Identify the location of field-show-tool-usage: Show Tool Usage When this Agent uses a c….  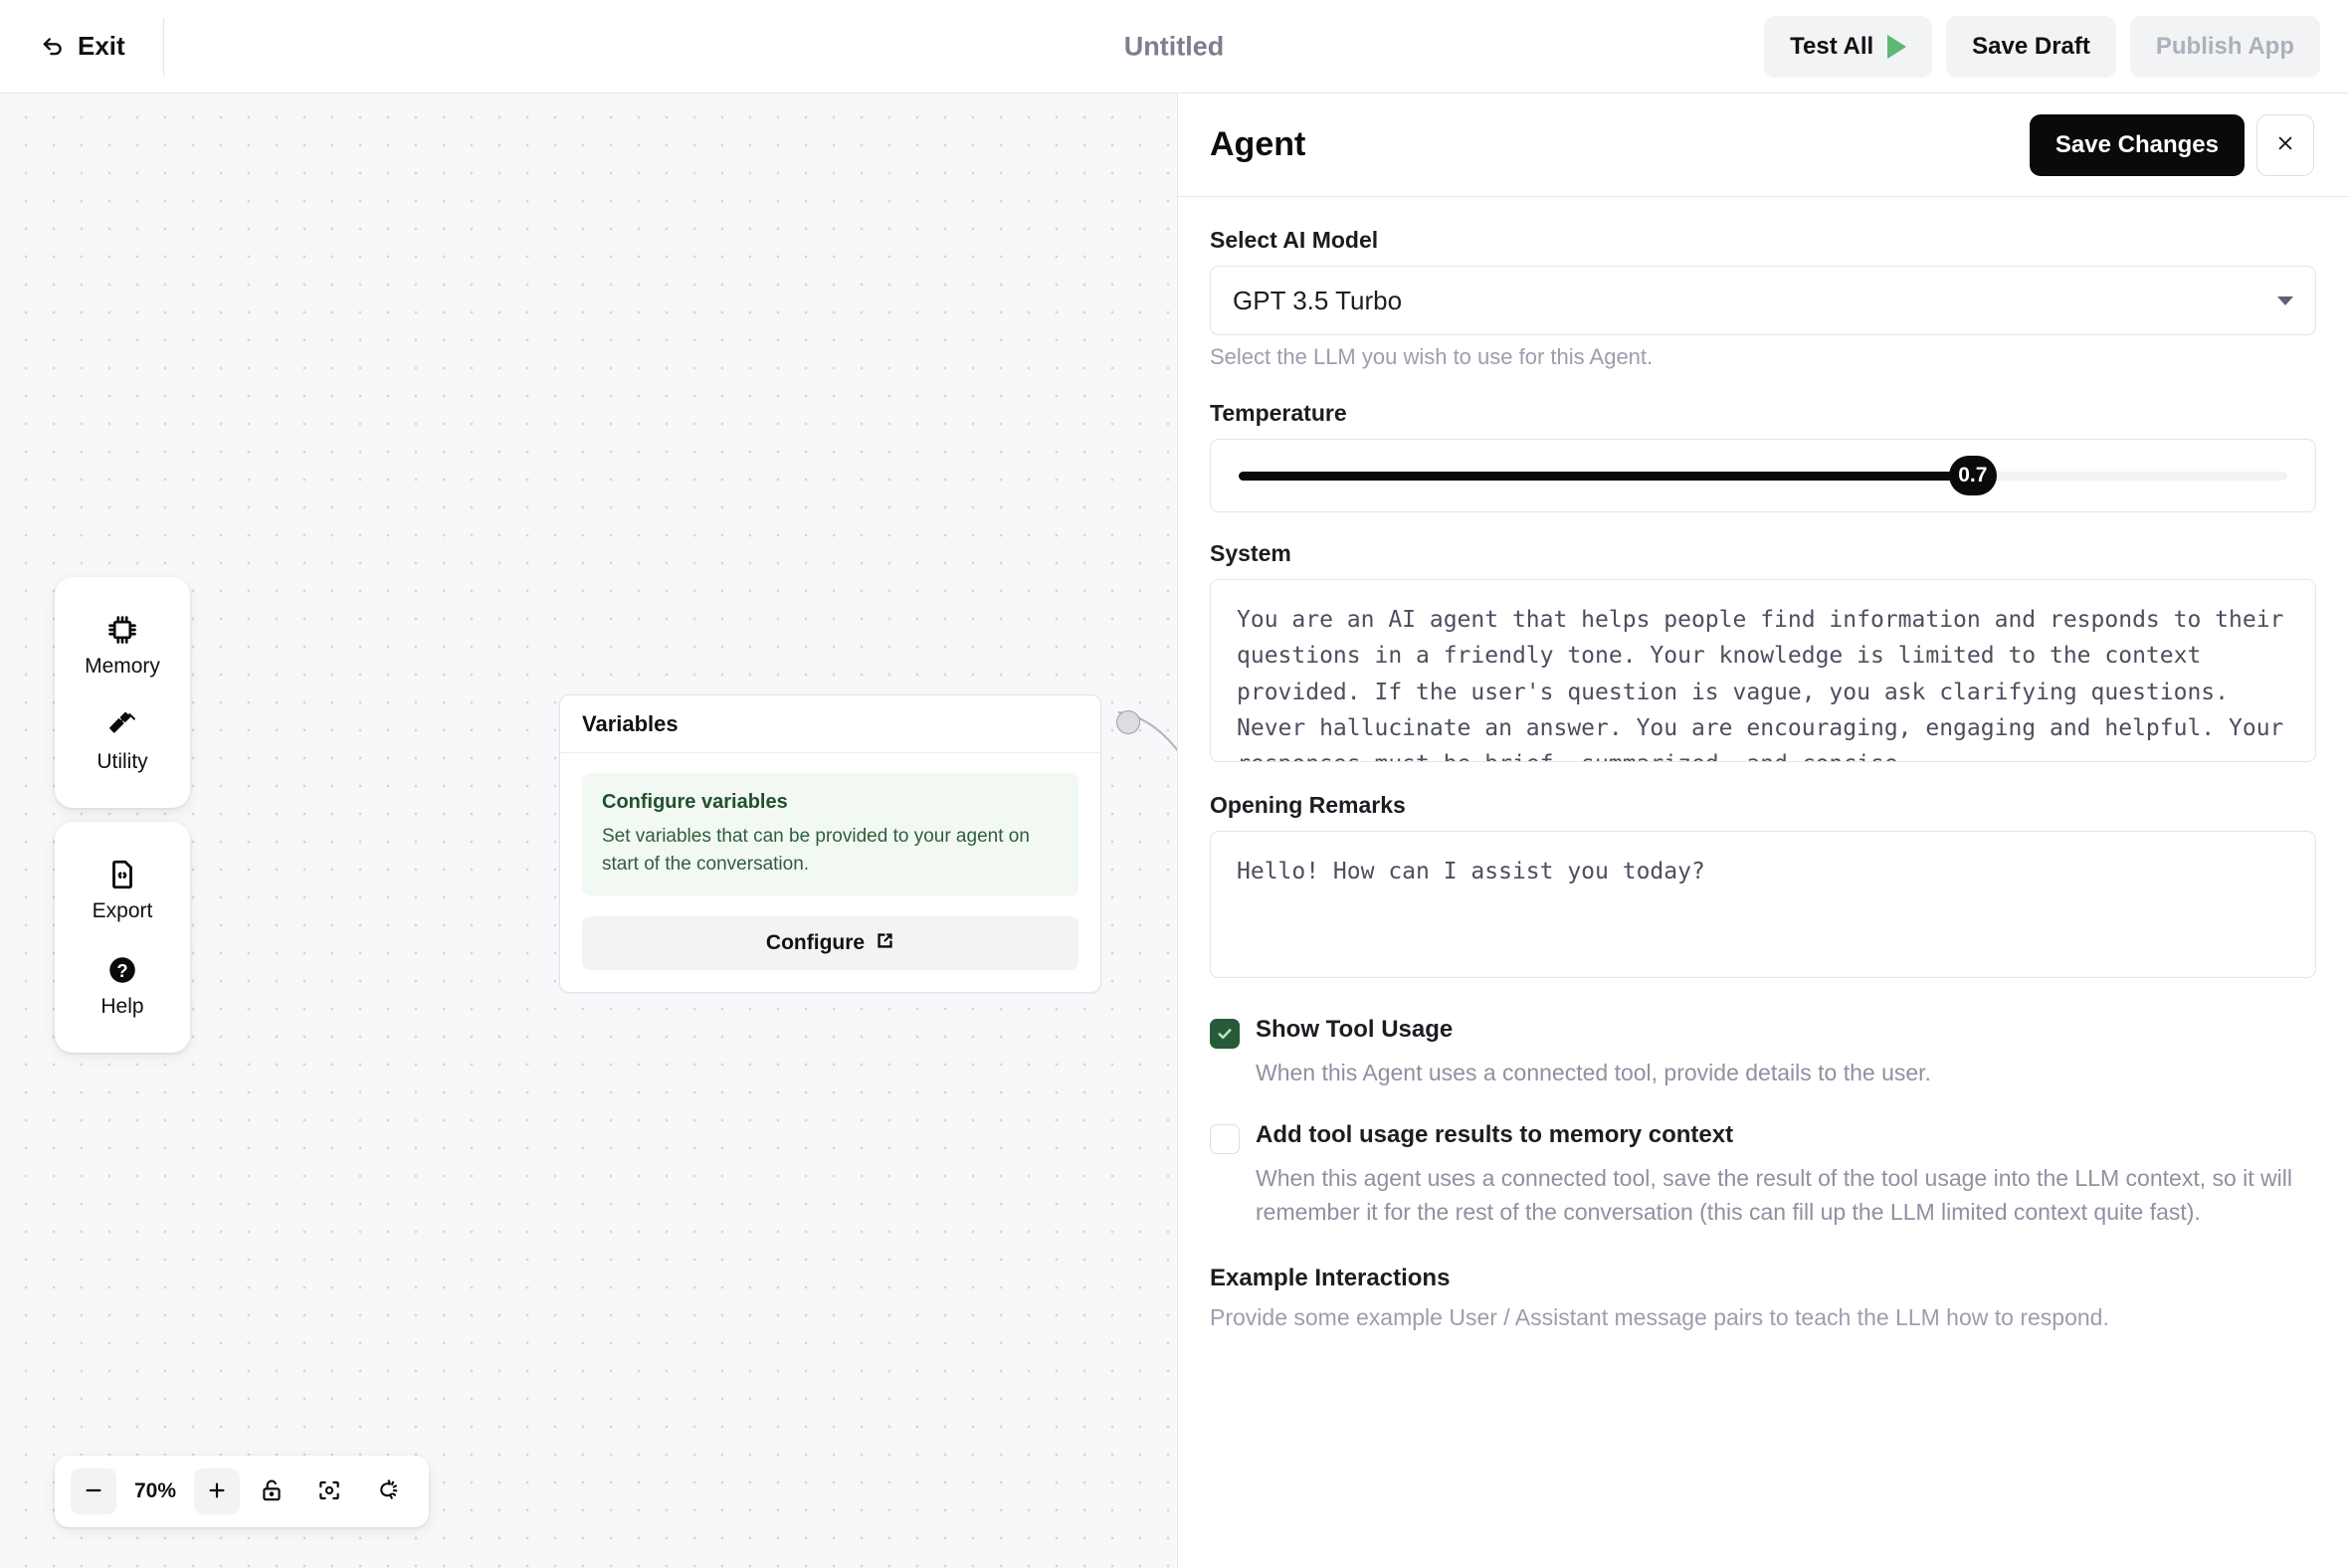
(1763, 1052).